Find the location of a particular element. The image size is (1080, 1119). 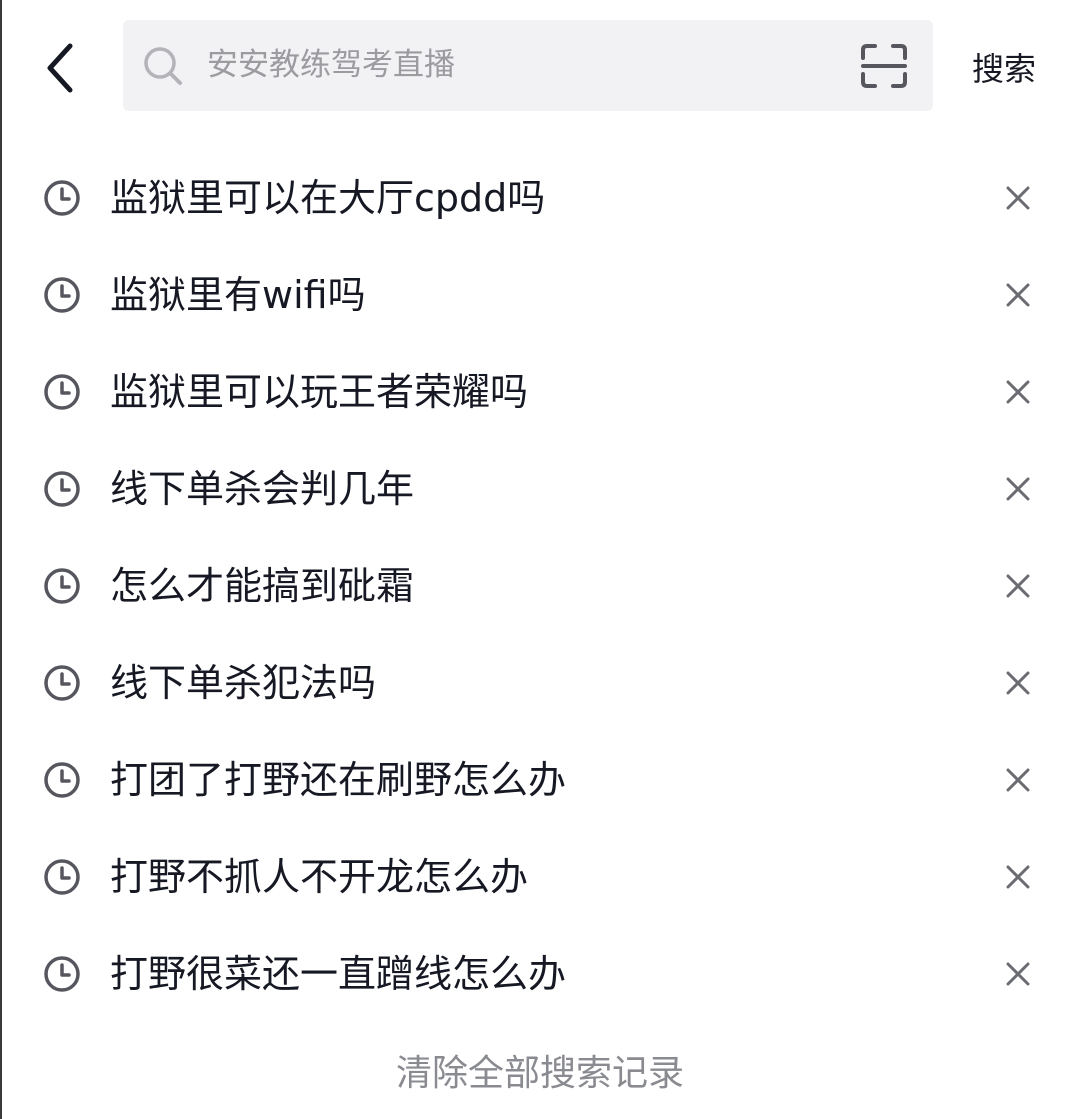

history-item-text: 线下单杀会判几年 is located at coordinates (262, 489).